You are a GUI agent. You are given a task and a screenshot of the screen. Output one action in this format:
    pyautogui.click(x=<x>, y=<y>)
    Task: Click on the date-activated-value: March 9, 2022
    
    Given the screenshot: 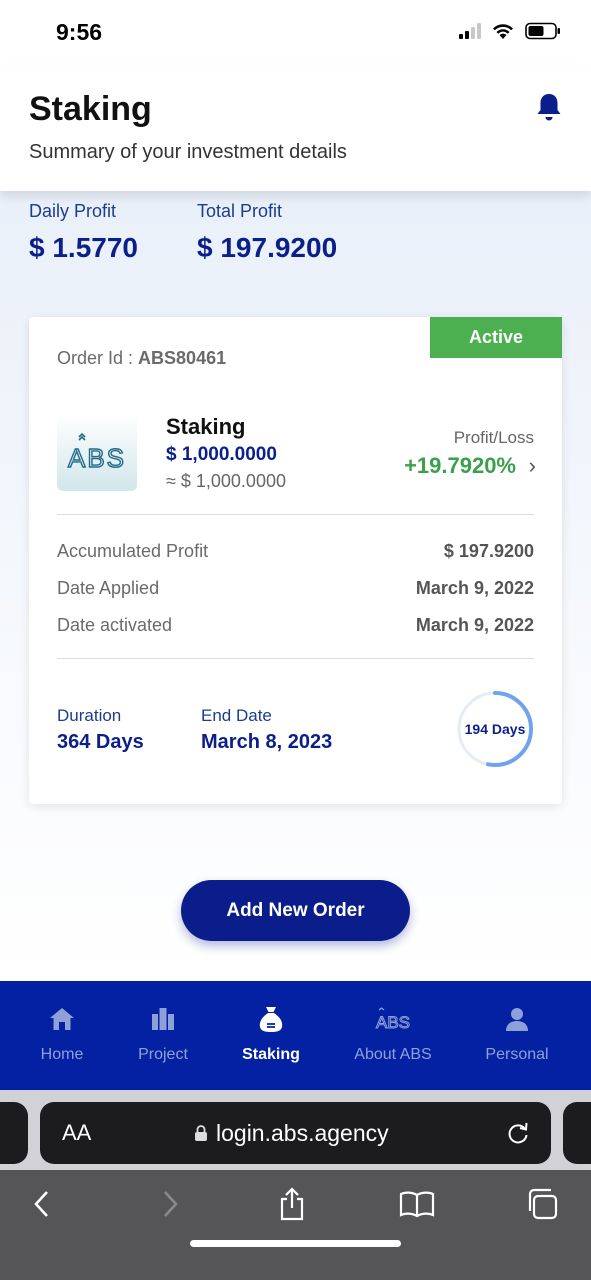 What is the action you would take?
    pyautogui.click(x=474, y=625)
    